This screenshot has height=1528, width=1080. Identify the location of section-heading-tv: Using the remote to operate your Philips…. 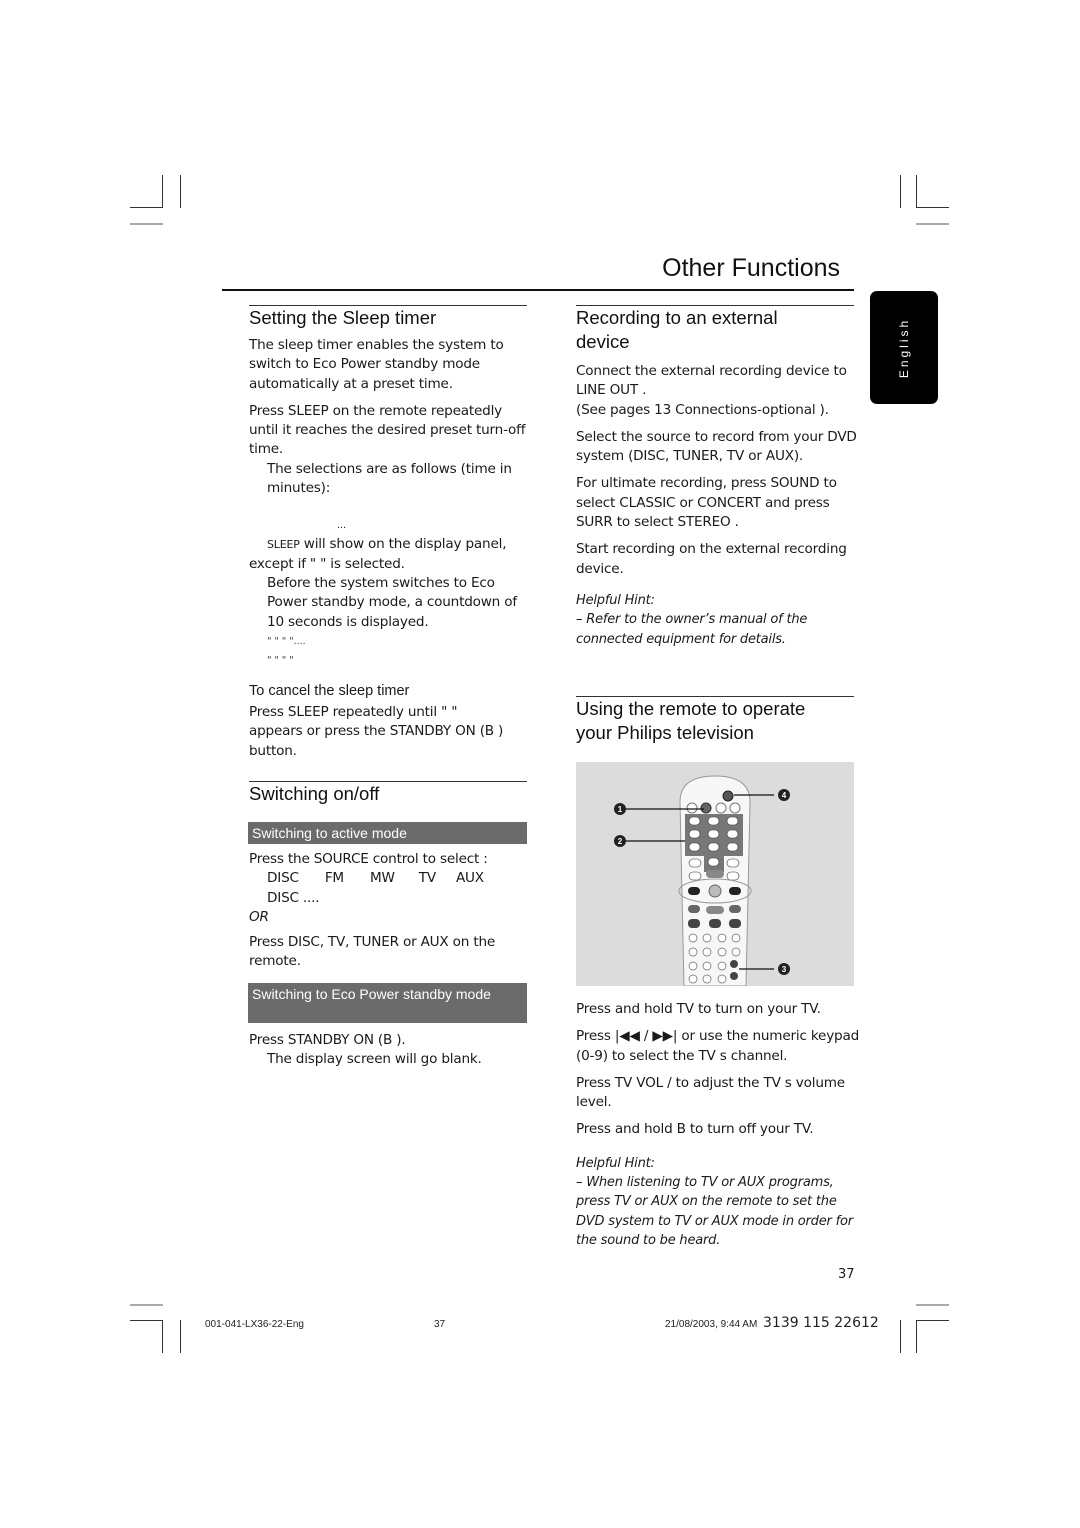
(691, 720).